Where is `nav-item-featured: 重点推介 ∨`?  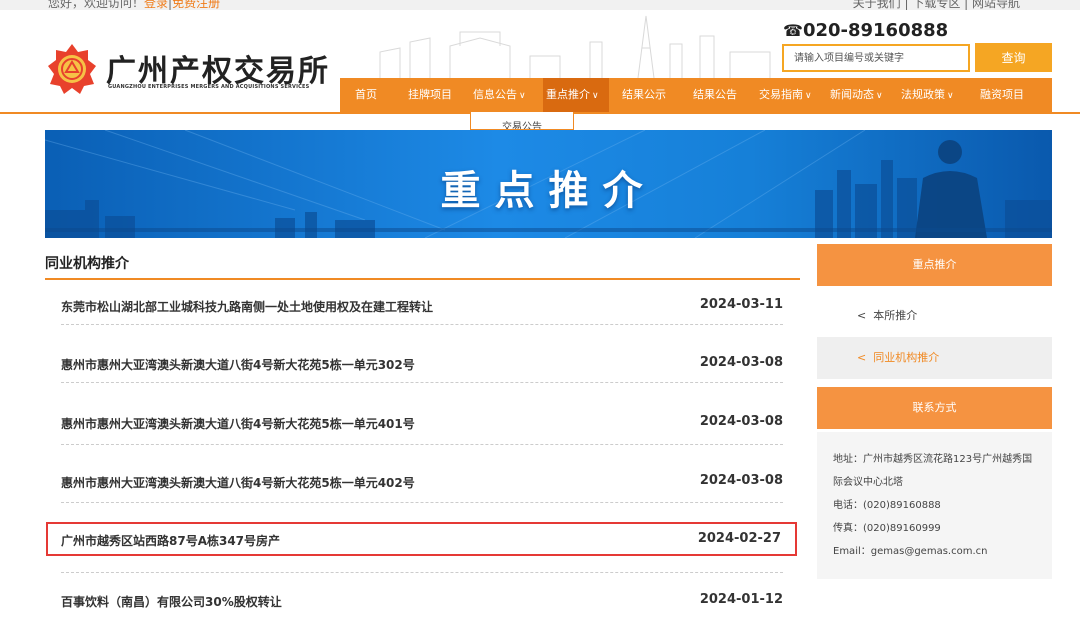
nav-item-featured: 重点推介 ∨ is located at coordinates (576, 95).